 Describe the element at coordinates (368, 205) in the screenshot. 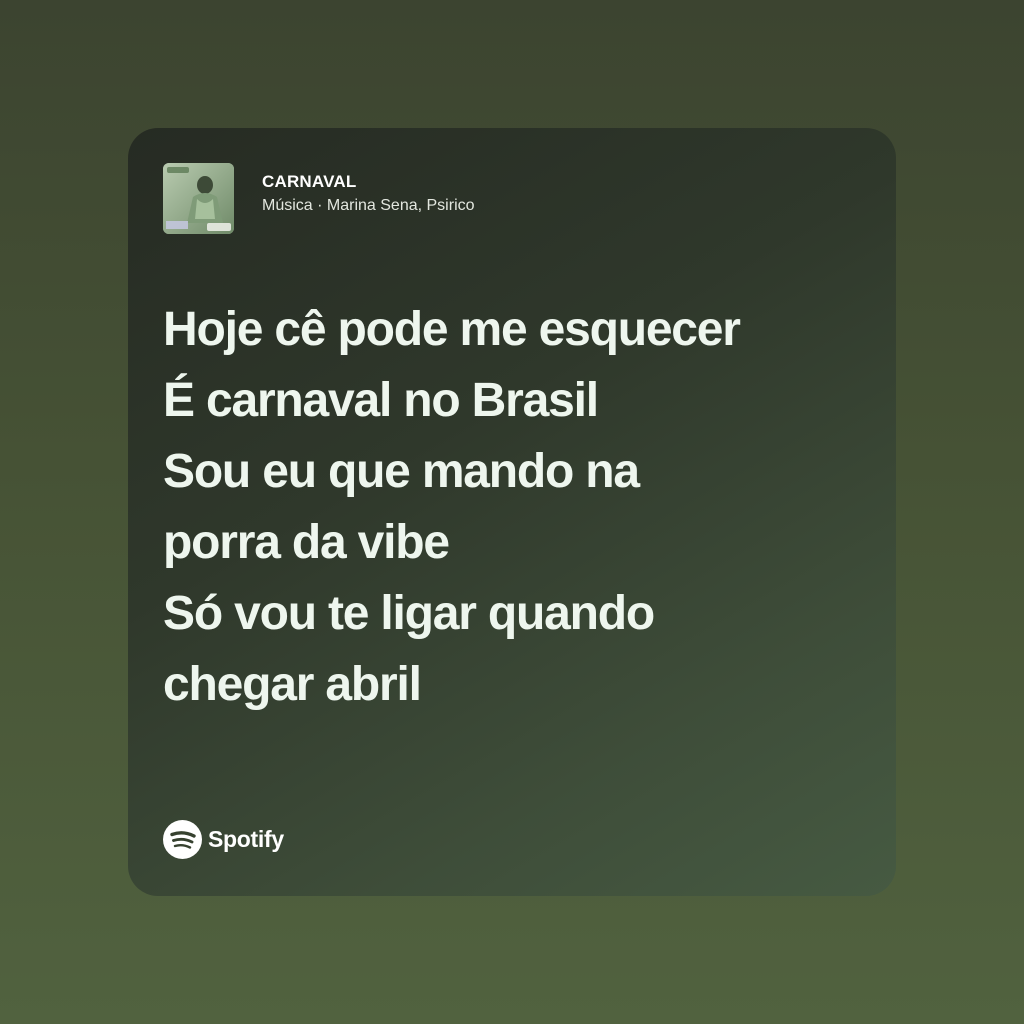

I see `song-subtitle: Música · Marina Sena, Psirico` at that location.